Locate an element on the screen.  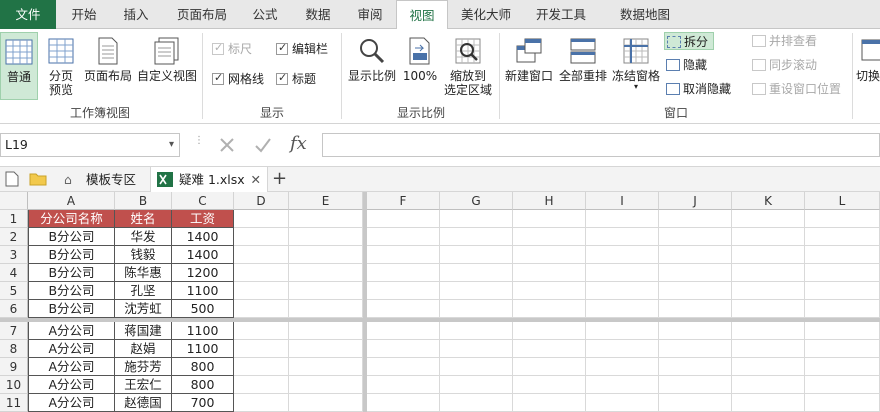
unhide-button: 取消隐藏 is located at coordinates (702, 89).